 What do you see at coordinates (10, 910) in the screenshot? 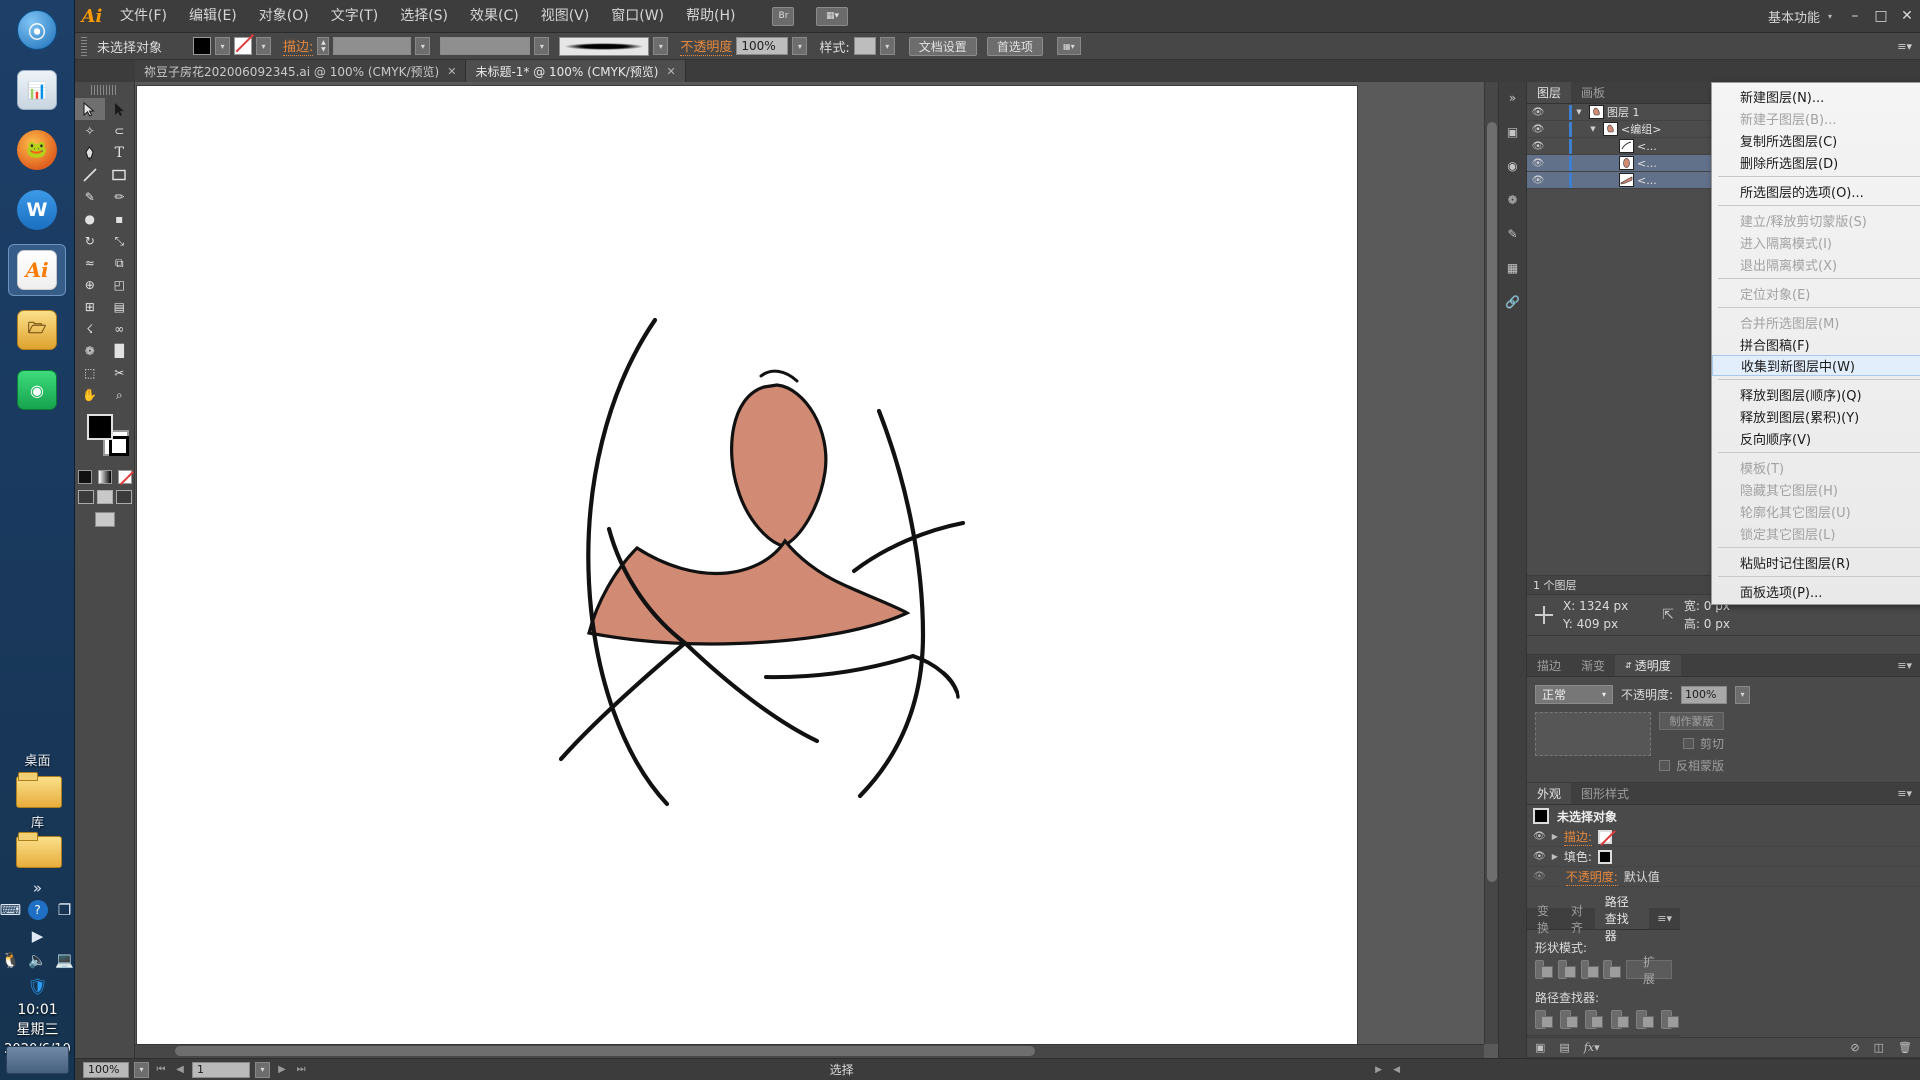
I see `keyboard-icon: ⌨` at bounding box center [10, 910].